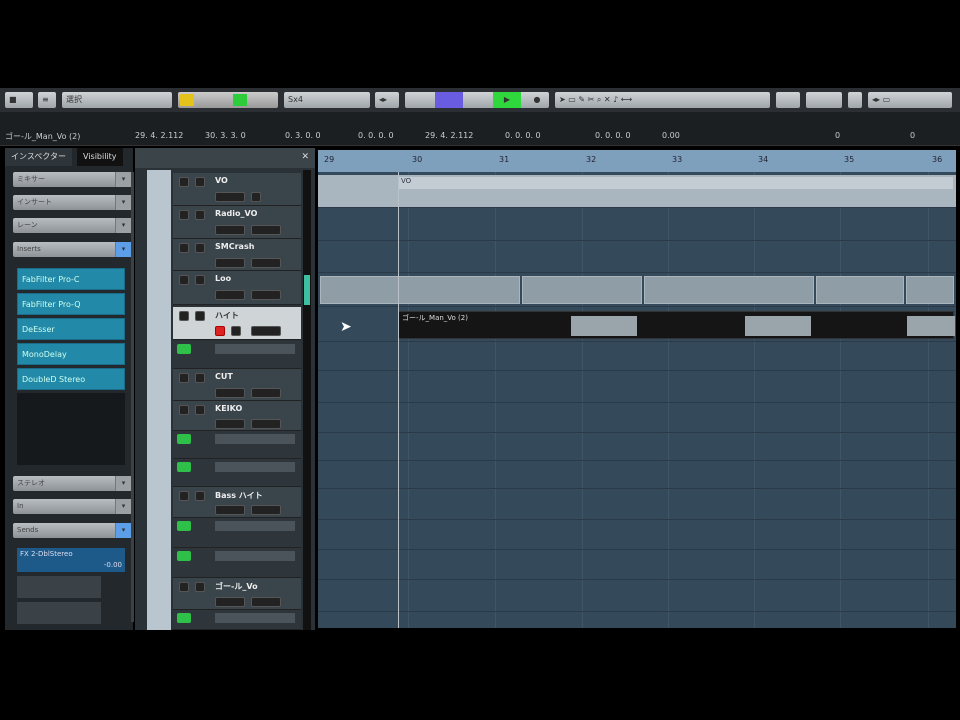 Image resolution: width=960 pixels, height=720 pixels. Describe the element at coordinates (113, 565) in the screenshot. I see `send-level: -0.00` at that location.